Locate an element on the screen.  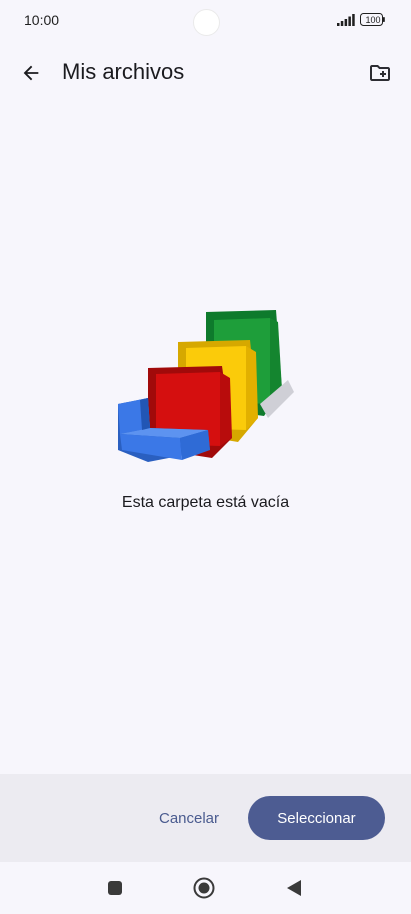
create-new-folder-icon is located at coordinates (380, 73).